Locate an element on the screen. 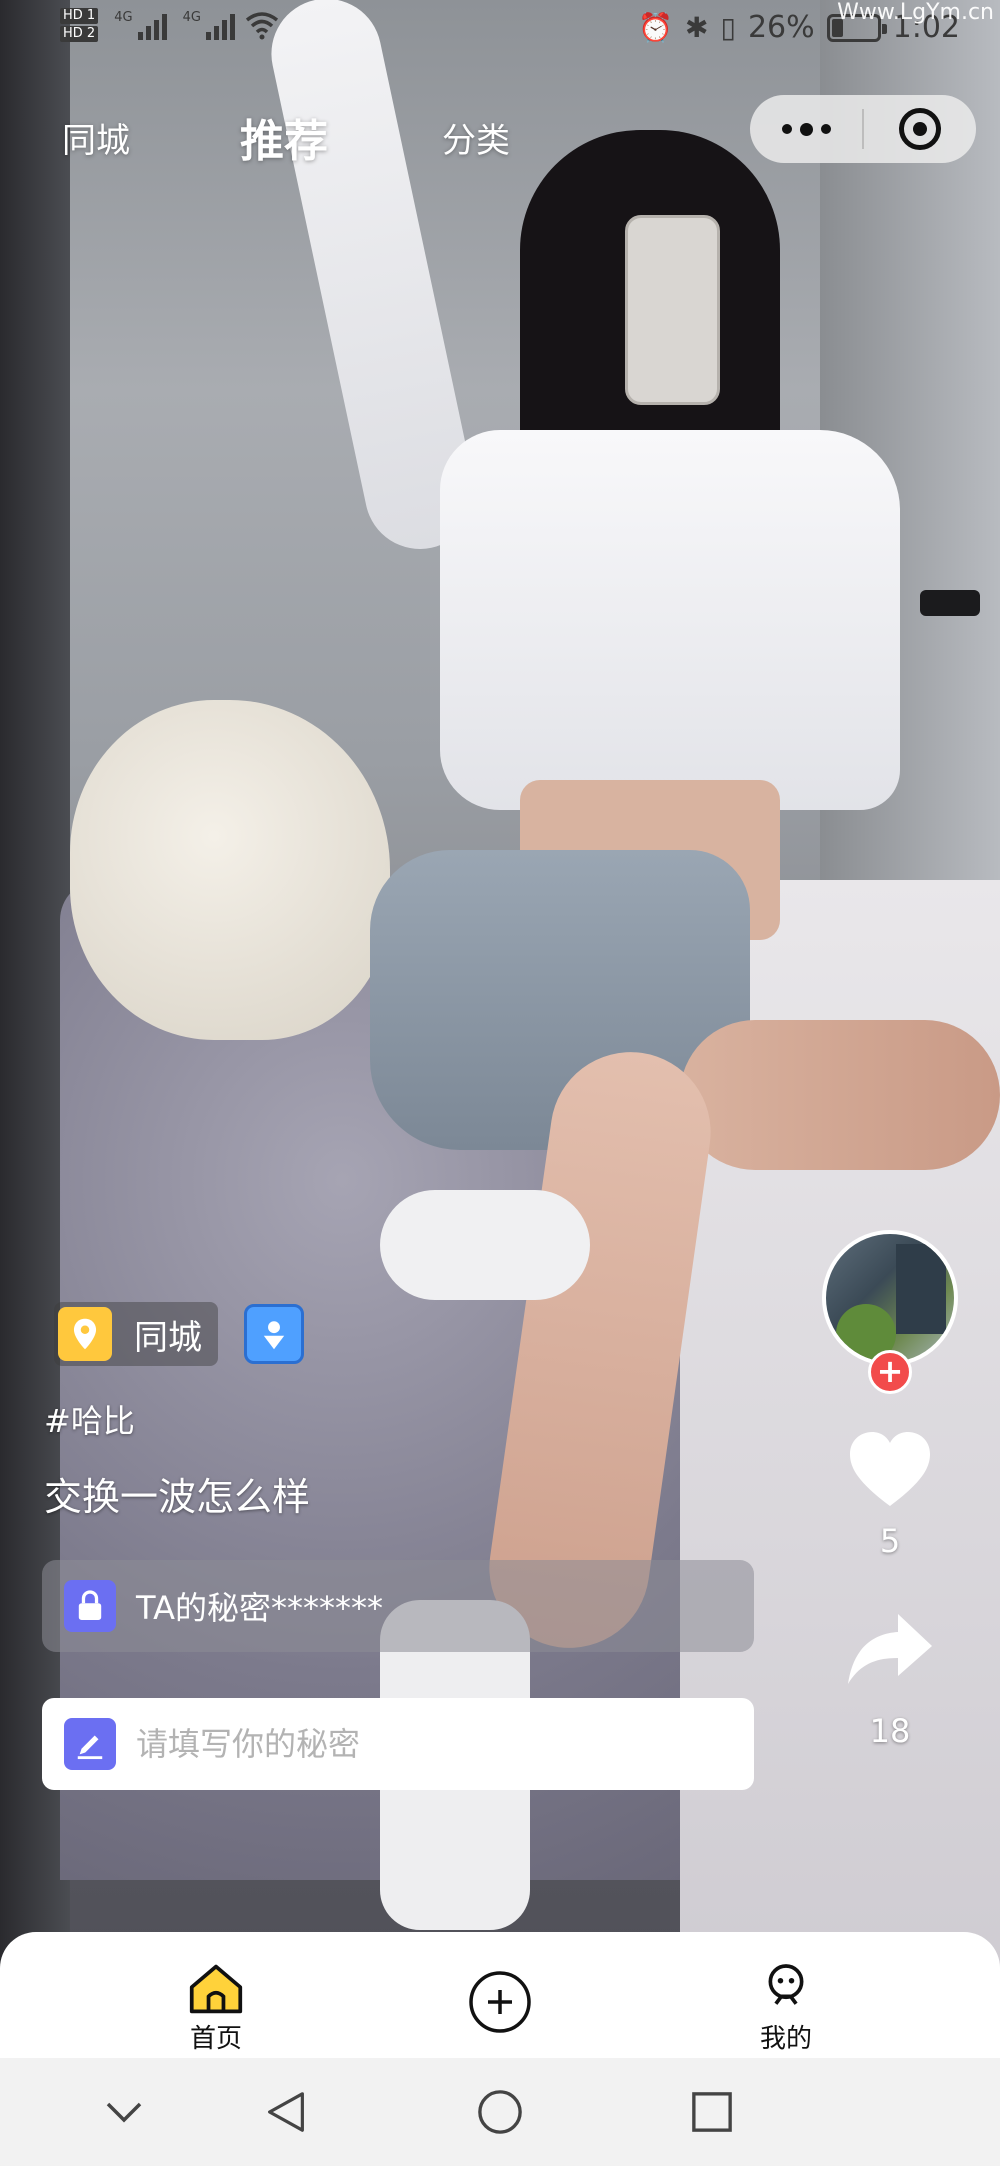 The image size is (1000, 2166). sim1-badge: HD 1 is located at coordinates (79, 16).